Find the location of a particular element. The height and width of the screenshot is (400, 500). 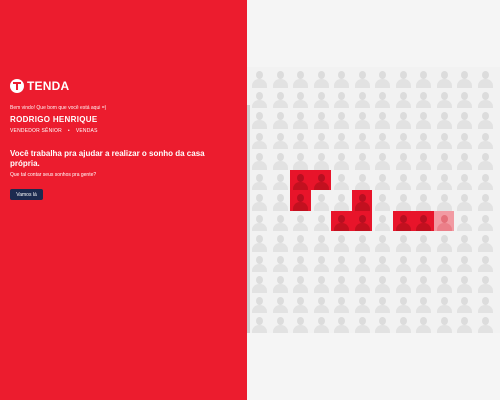

user-role: VENDEDOR SÊNIOR is located at coordinates (36, 131).